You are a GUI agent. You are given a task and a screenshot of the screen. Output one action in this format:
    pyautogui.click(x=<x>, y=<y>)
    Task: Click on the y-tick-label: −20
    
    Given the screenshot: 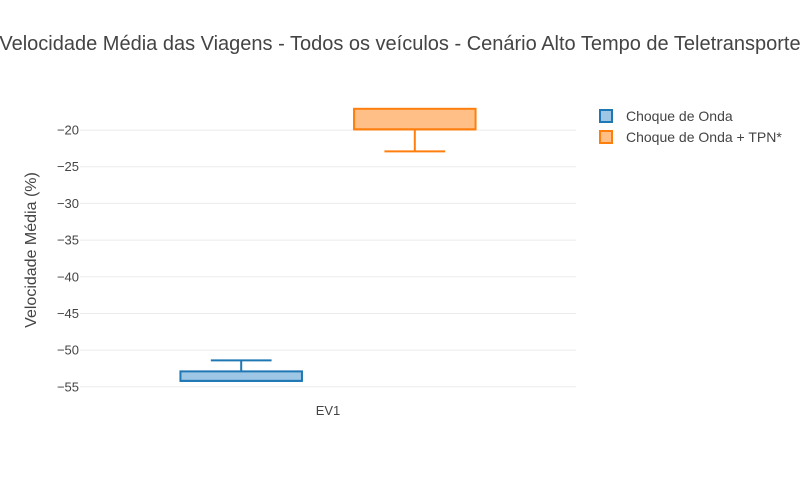 What is the action you would take?
    pyautogui.click(x=68, y=130)
    